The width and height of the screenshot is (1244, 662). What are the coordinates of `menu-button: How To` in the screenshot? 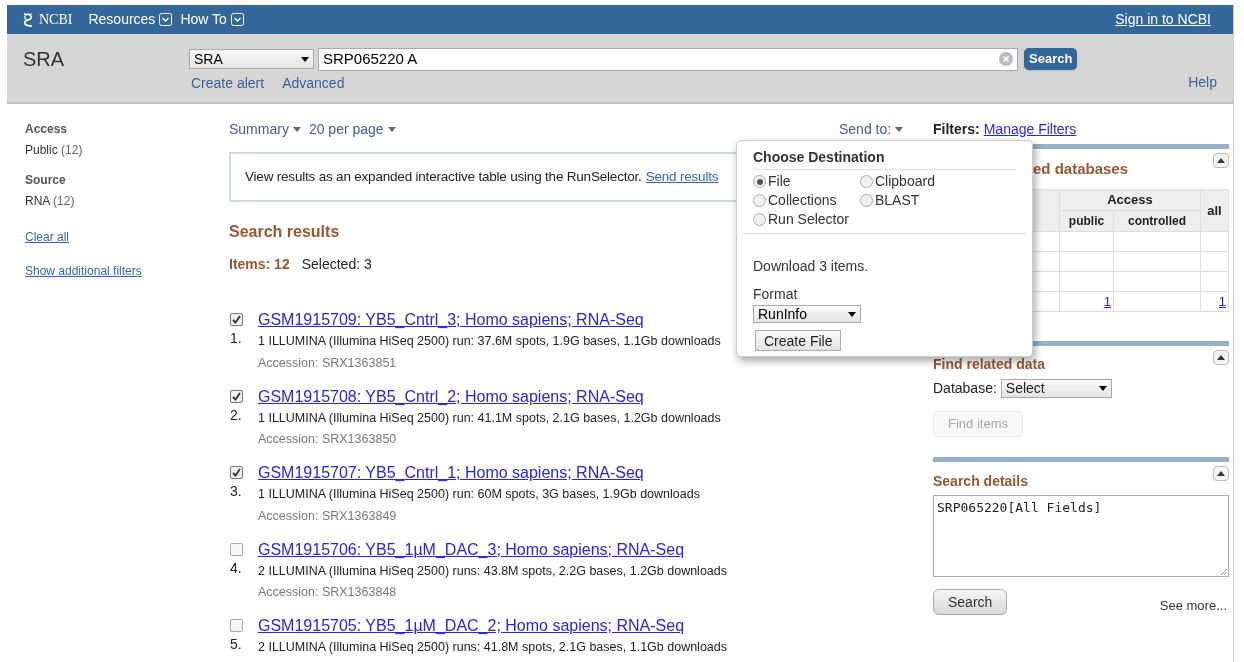 It's located at (212, 19).